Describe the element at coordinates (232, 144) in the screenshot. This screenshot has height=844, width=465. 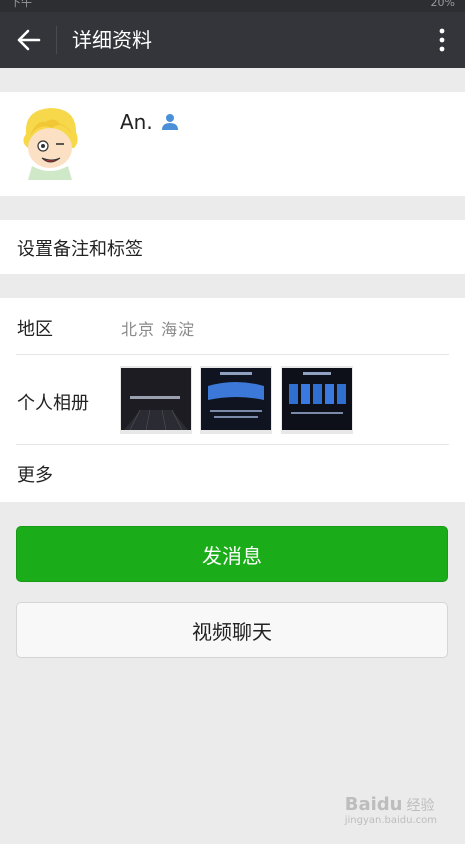
I see `profile-card: An.` at that location.